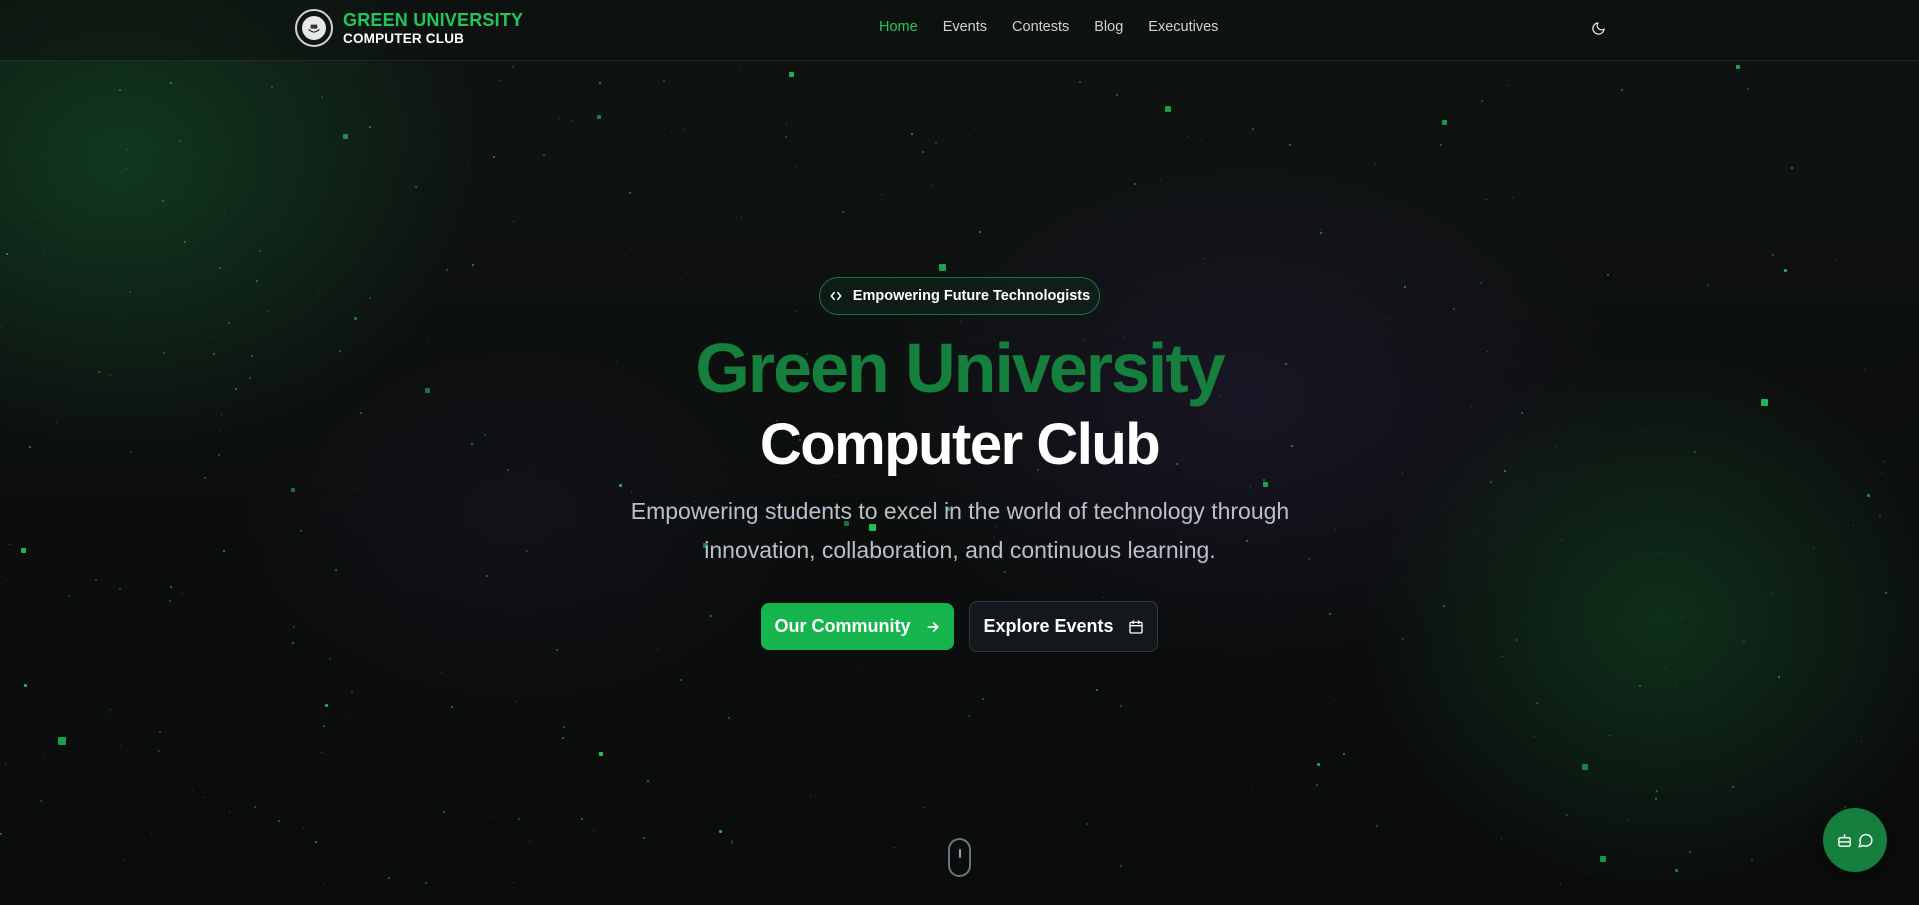  What do you see at coordinates (1865, 840) in the screenshot?
I see `message-icon` at bounding box center [1865, 840].